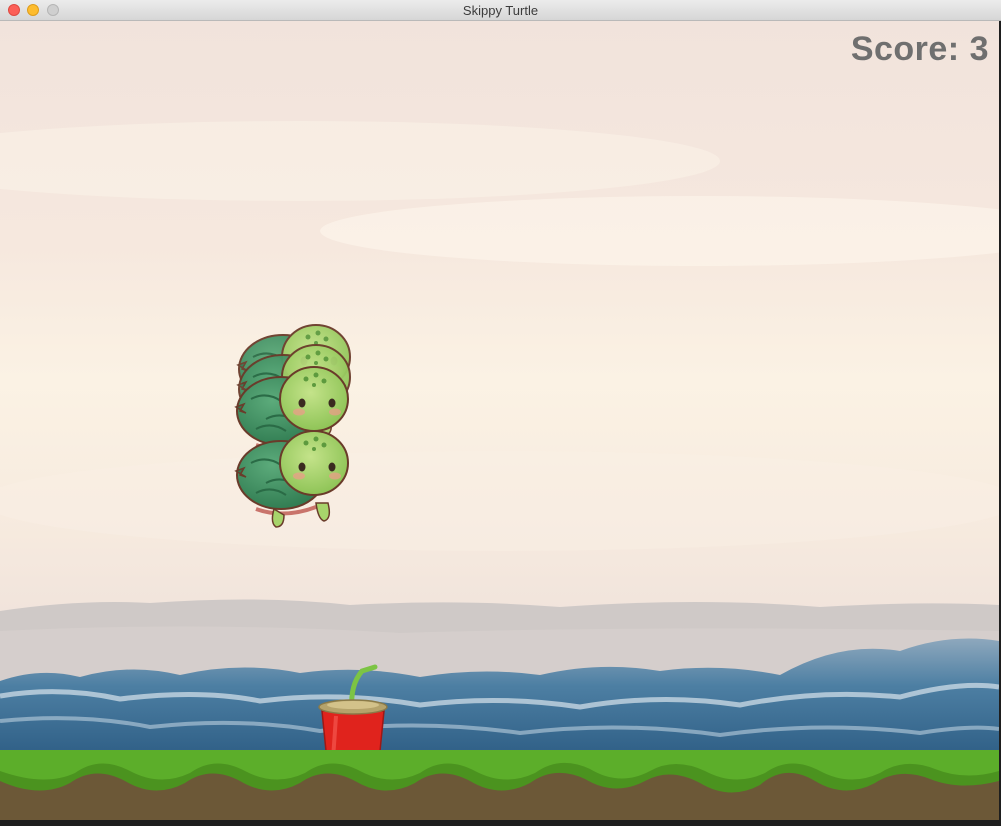 This screenshot has width=1001, height=826. Describe the element at coordinates (499, 765) in the screenshot. I see `grass-top` at that location.